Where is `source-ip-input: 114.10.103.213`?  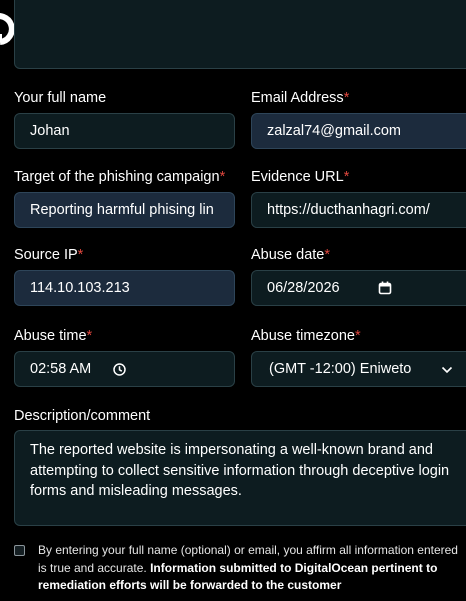 source-ip-input: 114.10.103.213 is located at coordinates (124, 288).